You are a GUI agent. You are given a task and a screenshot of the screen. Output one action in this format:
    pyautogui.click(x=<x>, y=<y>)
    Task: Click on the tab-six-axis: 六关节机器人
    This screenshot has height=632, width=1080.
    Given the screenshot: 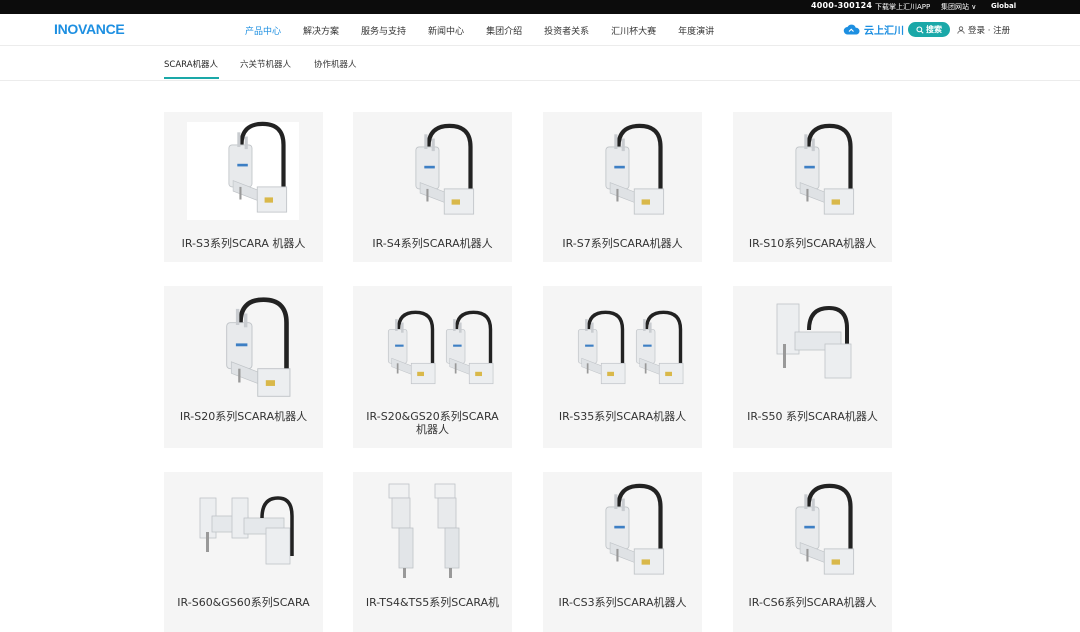 What is the action you would take?
    pyautogui.click(x=265, y=64)
    